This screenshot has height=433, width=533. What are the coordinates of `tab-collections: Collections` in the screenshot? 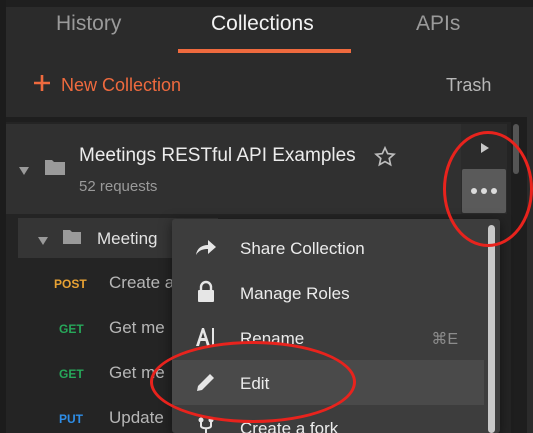 It's located at (262, 24).